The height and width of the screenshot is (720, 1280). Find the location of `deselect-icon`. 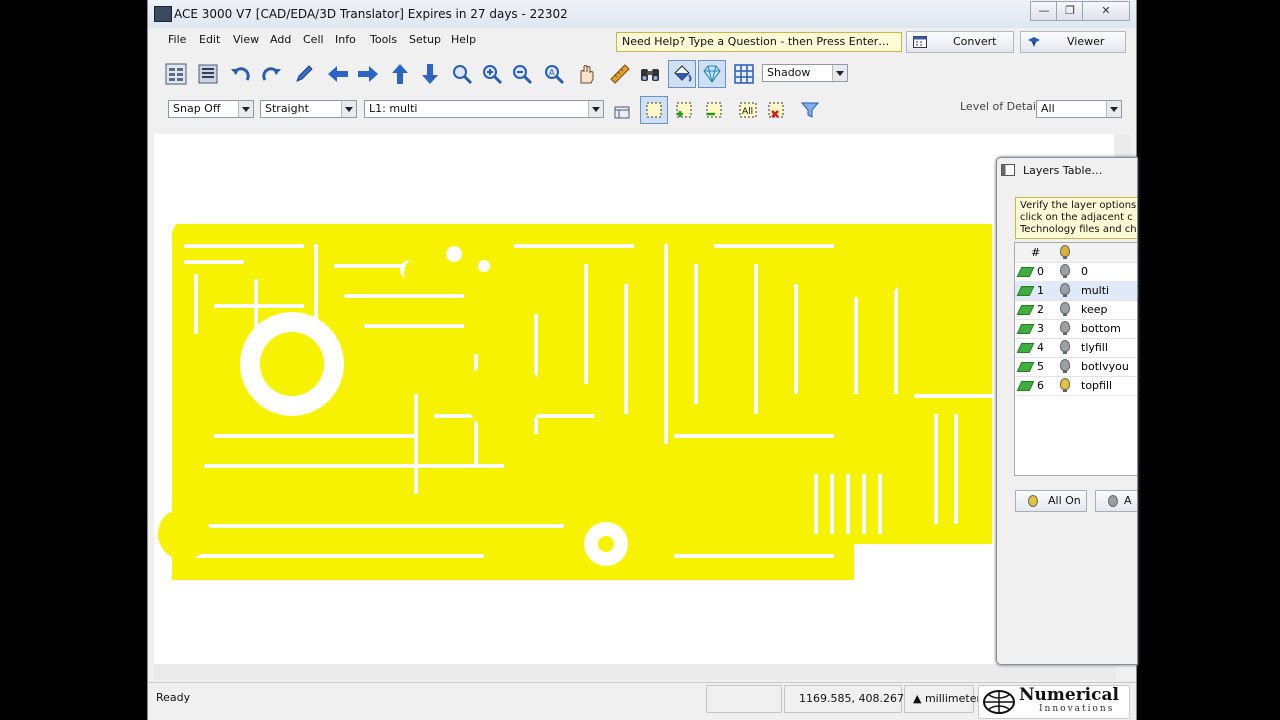

deselect-icon is located at coordinates (776, 110).